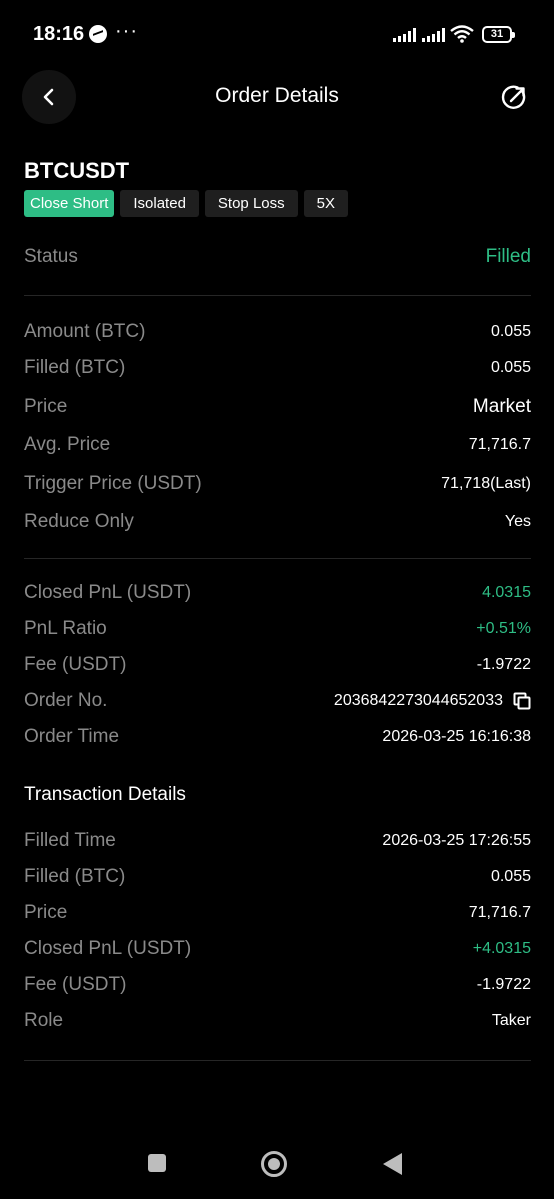 This screenshot has width=554, height=1199. What do you see at coordinates (65, 628) in the screenshot?
I see `pnl-label: PnL Ratio` at bounding box center [65, 628].